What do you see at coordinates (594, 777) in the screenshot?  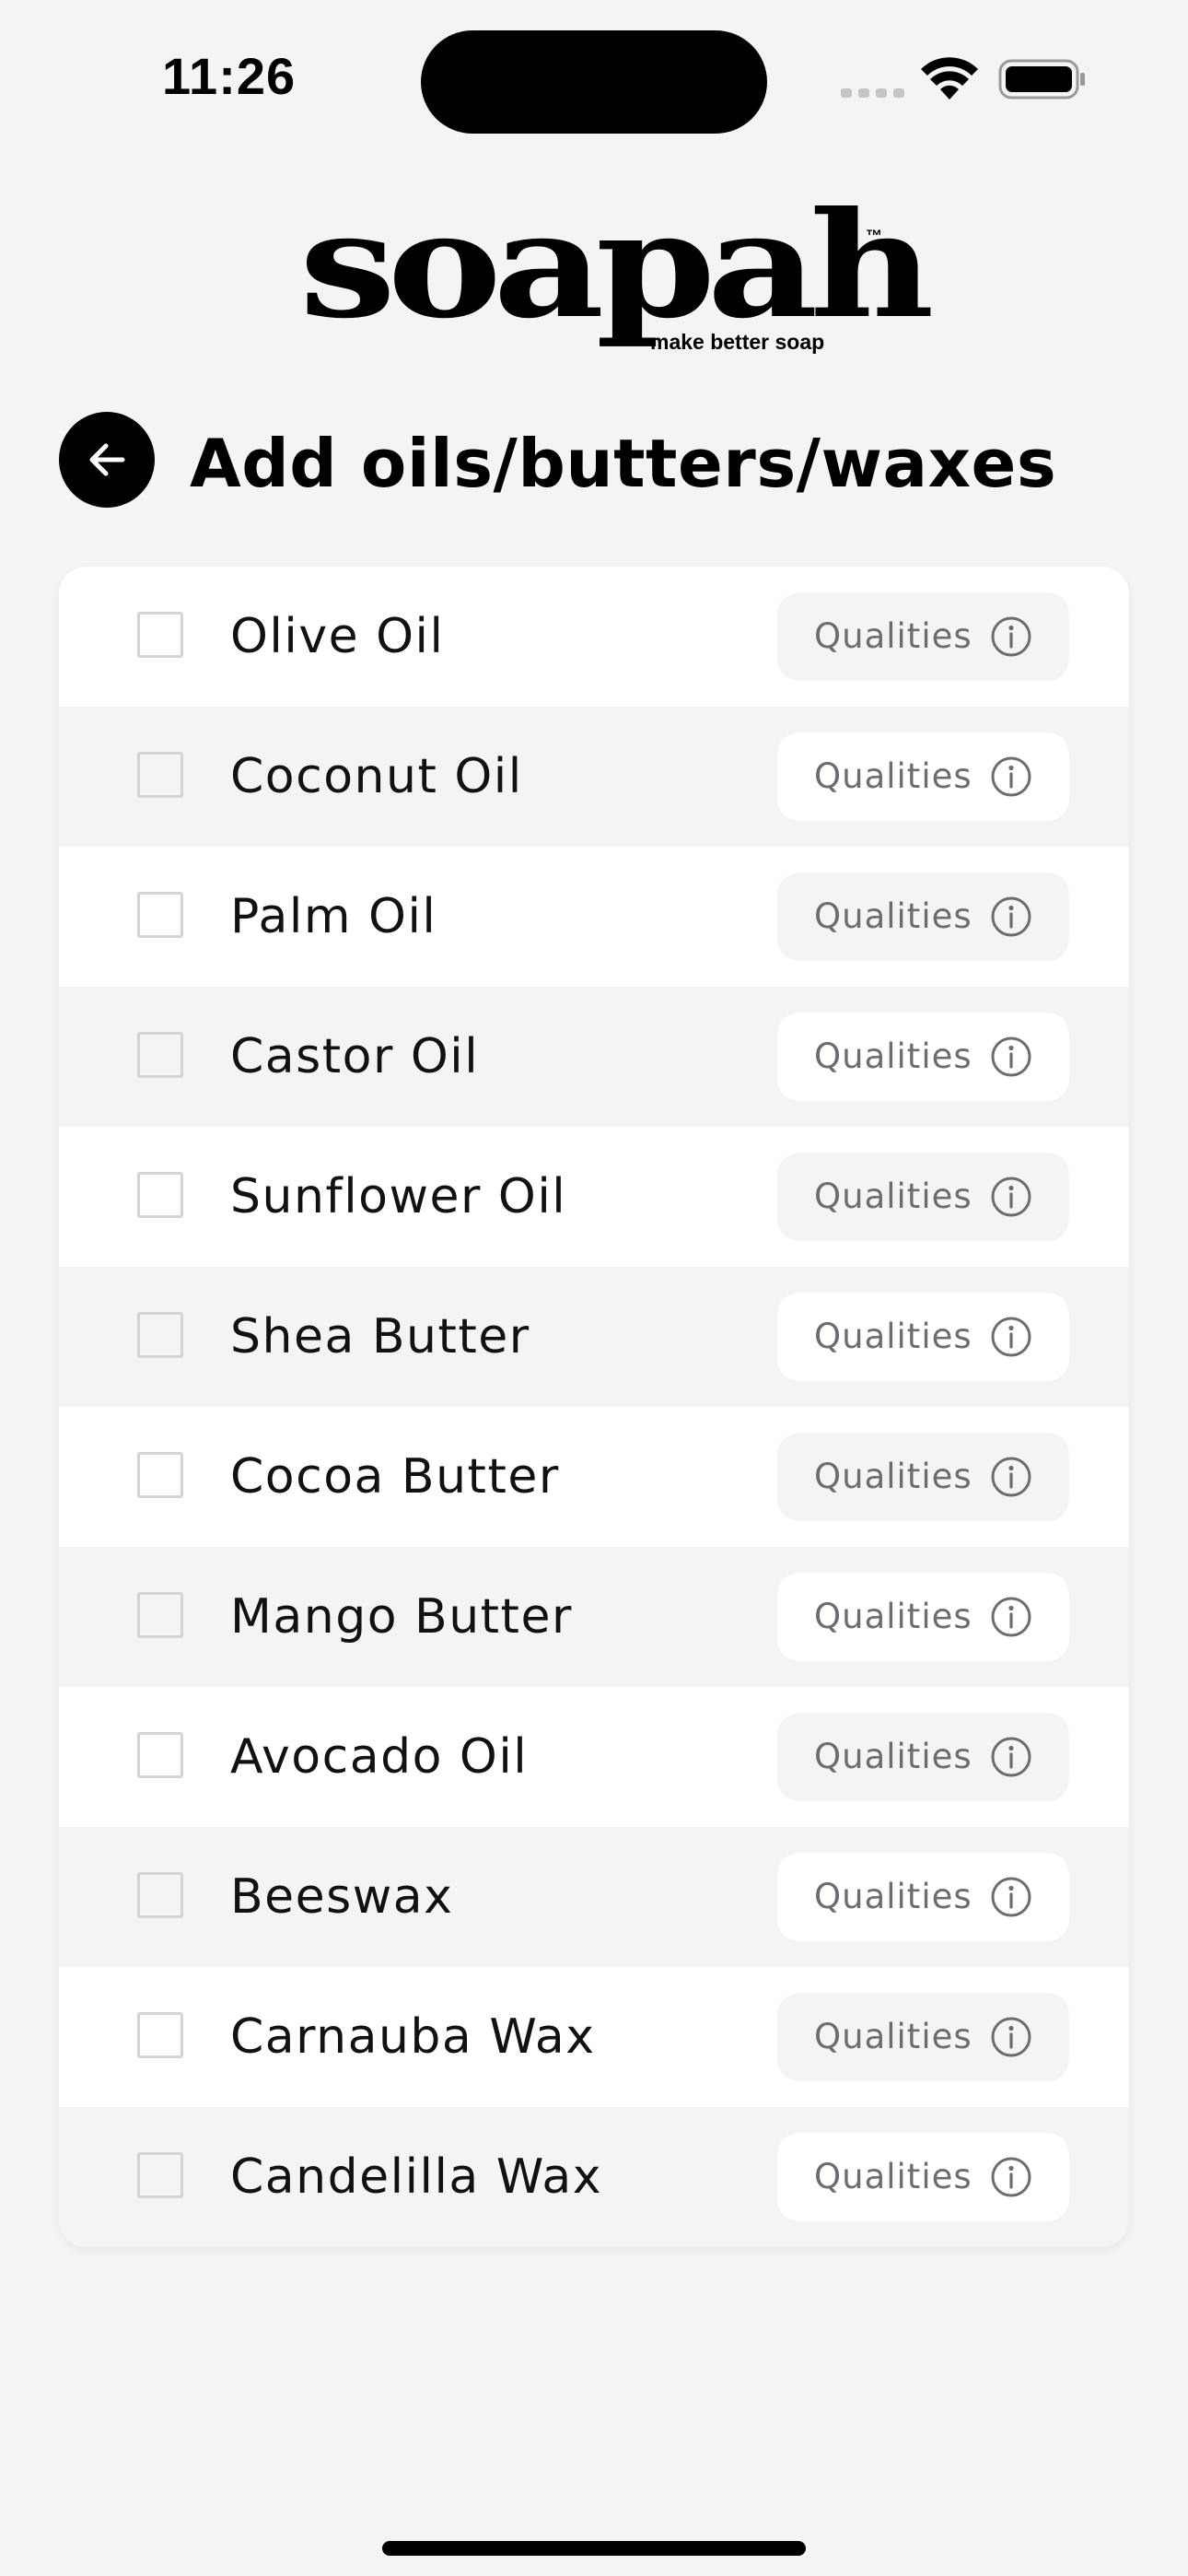 I see `oil-list-item: Coconut Oil Qualities` at bounding box center [594, 777].